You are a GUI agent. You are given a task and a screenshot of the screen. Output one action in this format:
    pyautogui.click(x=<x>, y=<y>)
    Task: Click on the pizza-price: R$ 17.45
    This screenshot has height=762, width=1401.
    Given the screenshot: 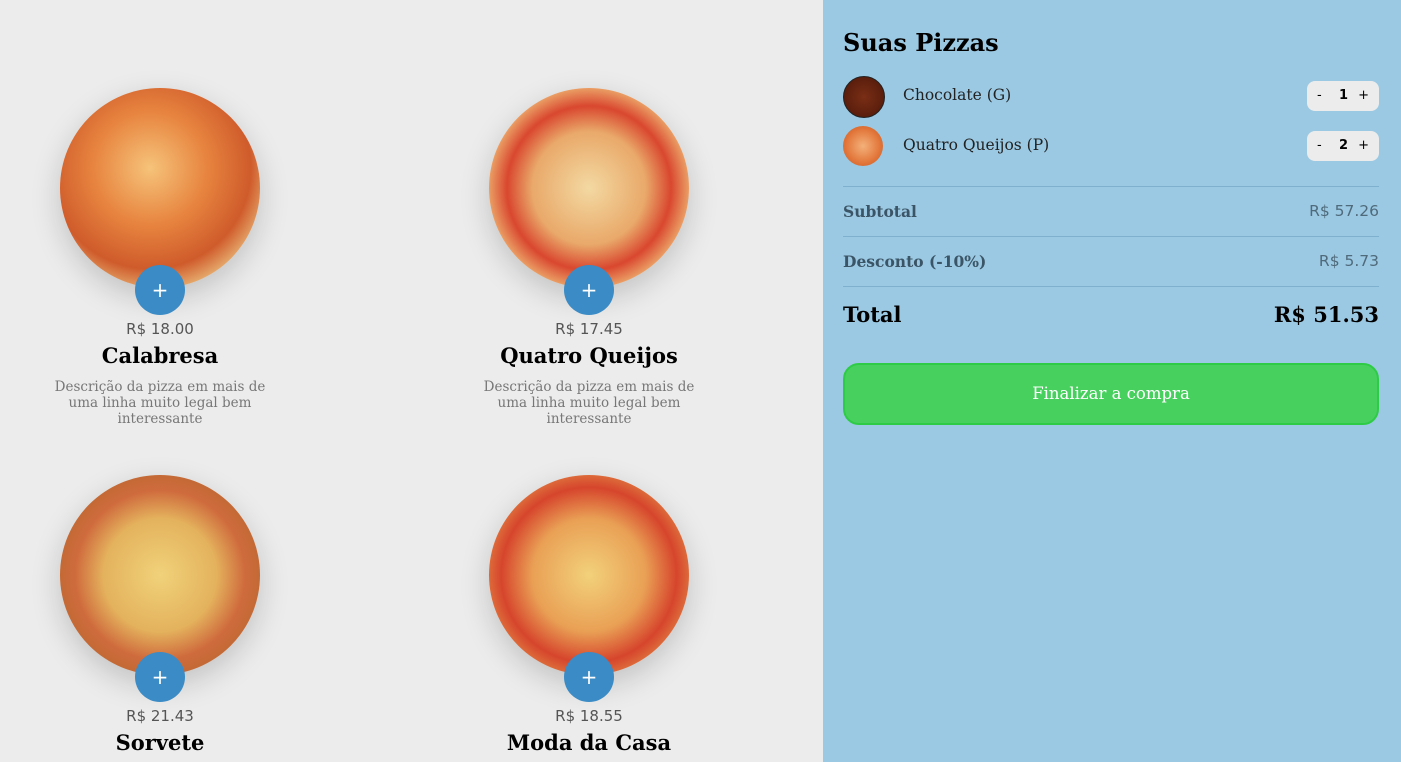 What is the action you would take?
    pyautogui.click(x=589, y=329)
    